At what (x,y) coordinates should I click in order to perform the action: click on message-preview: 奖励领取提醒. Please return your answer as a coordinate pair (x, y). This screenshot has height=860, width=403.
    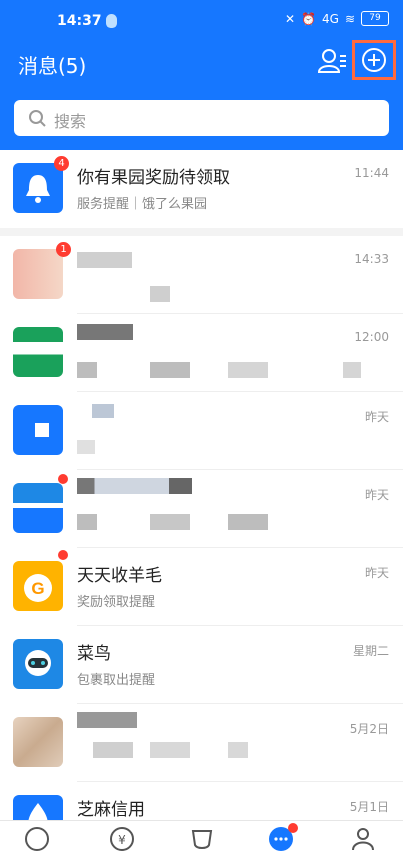
    Looking at the image, I should click on (116, 602).